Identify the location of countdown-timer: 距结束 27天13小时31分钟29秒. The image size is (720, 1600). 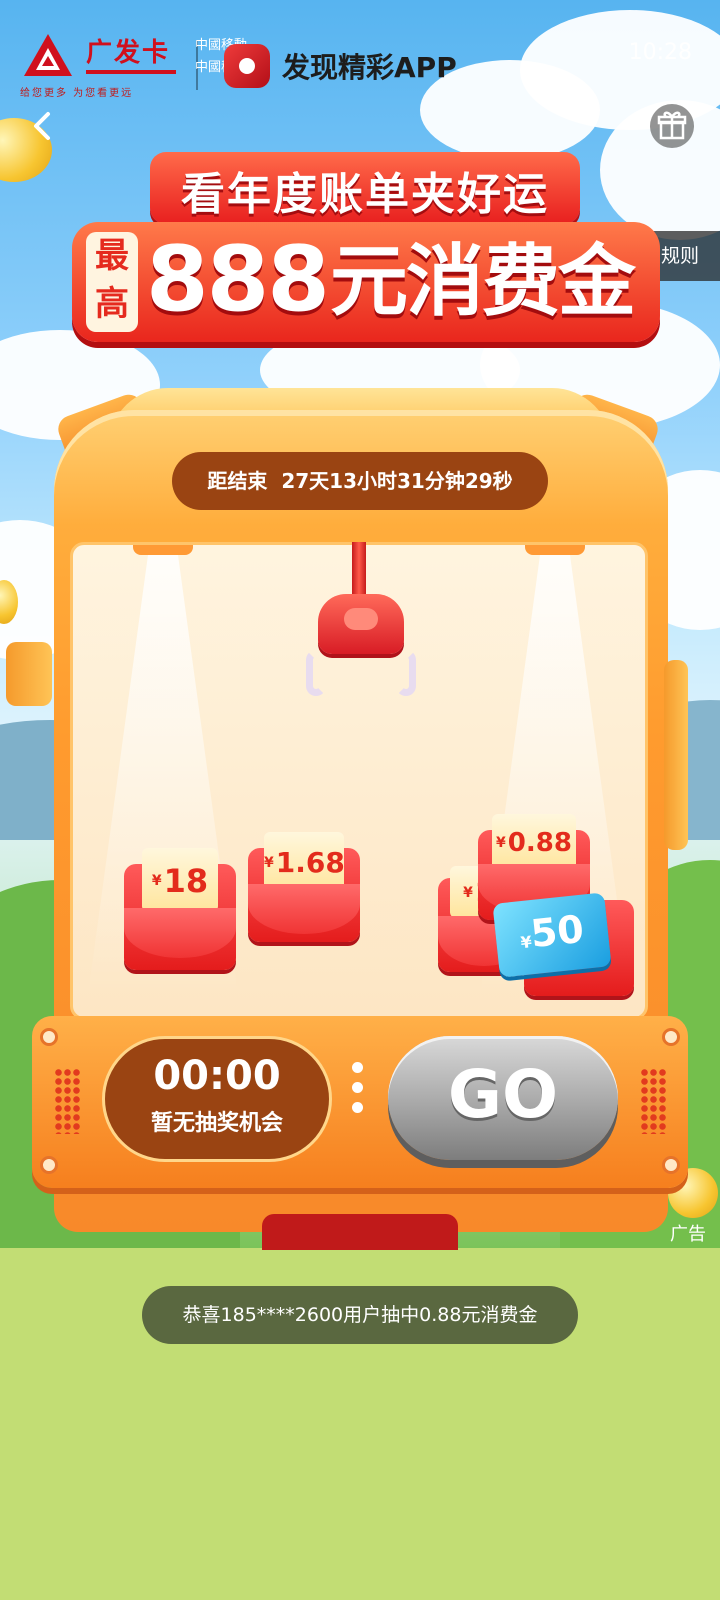
(360, 481).